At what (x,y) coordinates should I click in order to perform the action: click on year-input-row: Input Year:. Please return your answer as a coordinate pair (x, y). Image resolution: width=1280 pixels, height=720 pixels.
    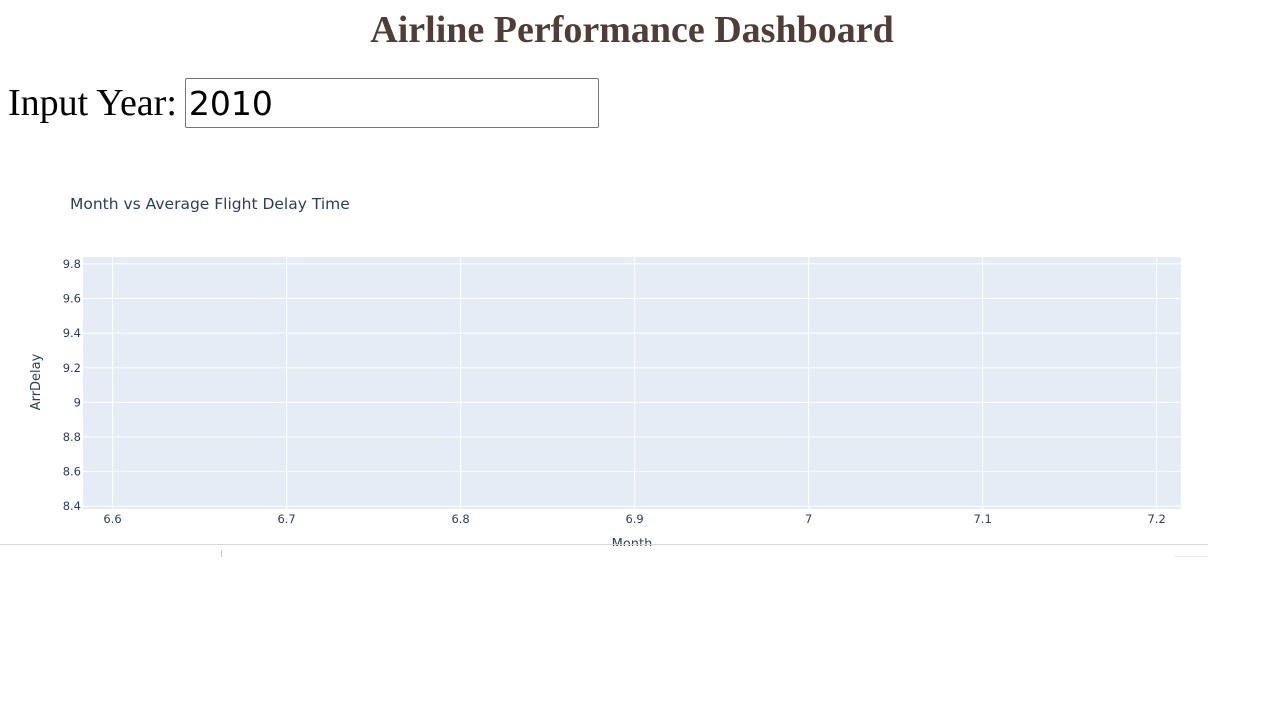
    Looking at the image, I should click on (303, 103).